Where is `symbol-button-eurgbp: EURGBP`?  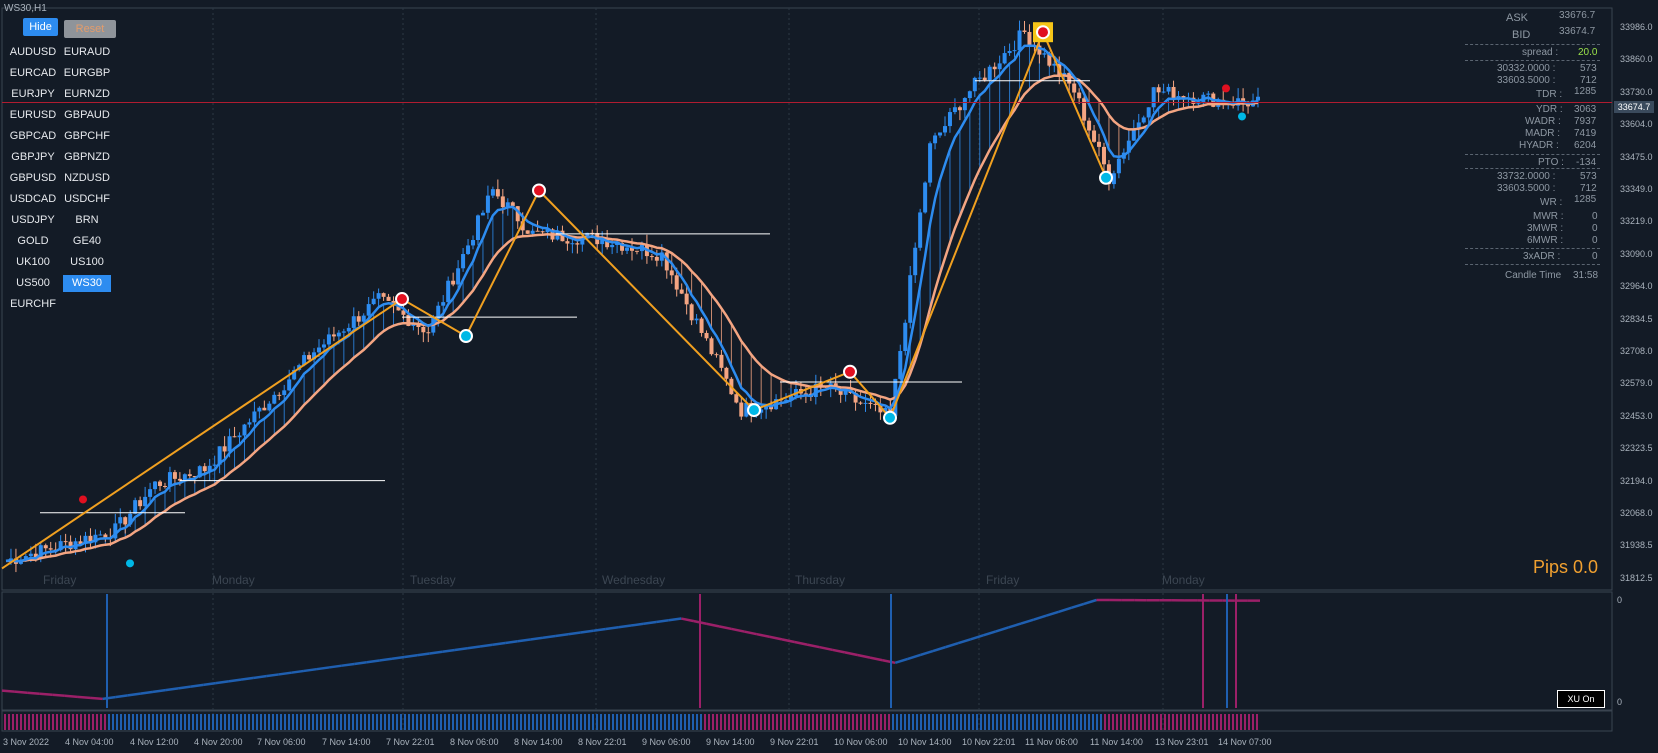
symbol-button-eurgbp: EURGBP is located at coordinates (87, 73).